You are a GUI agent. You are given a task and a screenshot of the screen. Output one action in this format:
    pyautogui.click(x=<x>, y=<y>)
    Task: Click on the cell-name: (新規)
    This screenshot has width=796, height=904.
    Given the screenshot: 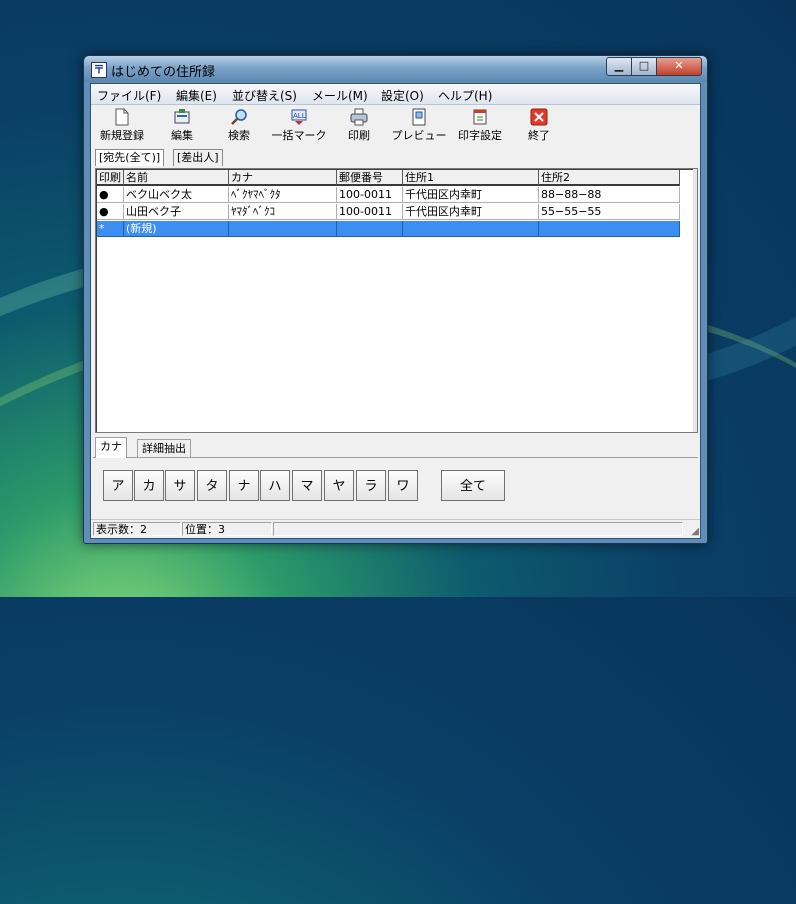 What is the action you would take?
    pyautogui.click(x=176, y=229)
    